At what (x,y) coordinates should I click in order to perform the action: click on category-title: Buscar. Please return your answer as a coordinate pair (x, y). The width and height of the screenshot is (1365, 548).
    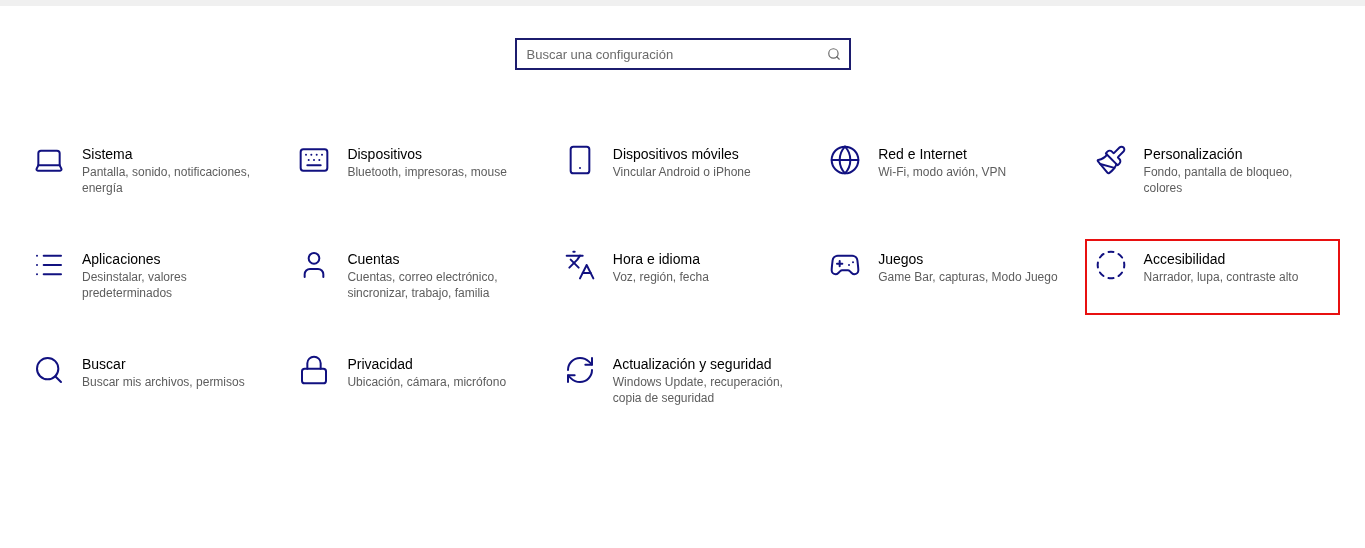
    Looking at the image, I should click on (104, 364).